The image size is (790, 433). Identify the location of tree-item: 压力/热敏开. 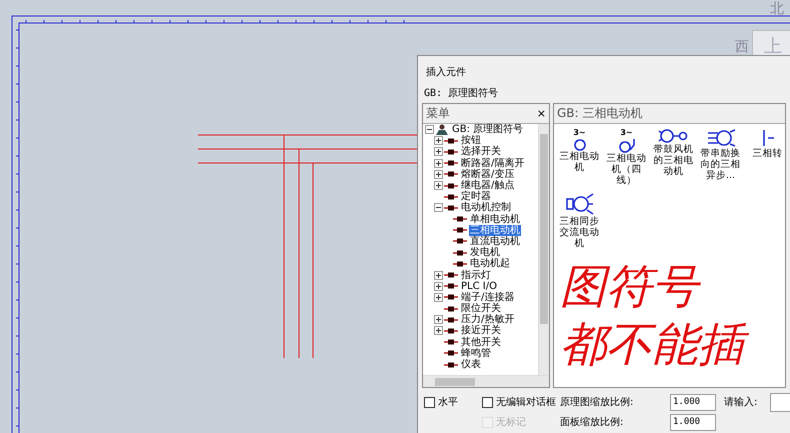
(488, 320).